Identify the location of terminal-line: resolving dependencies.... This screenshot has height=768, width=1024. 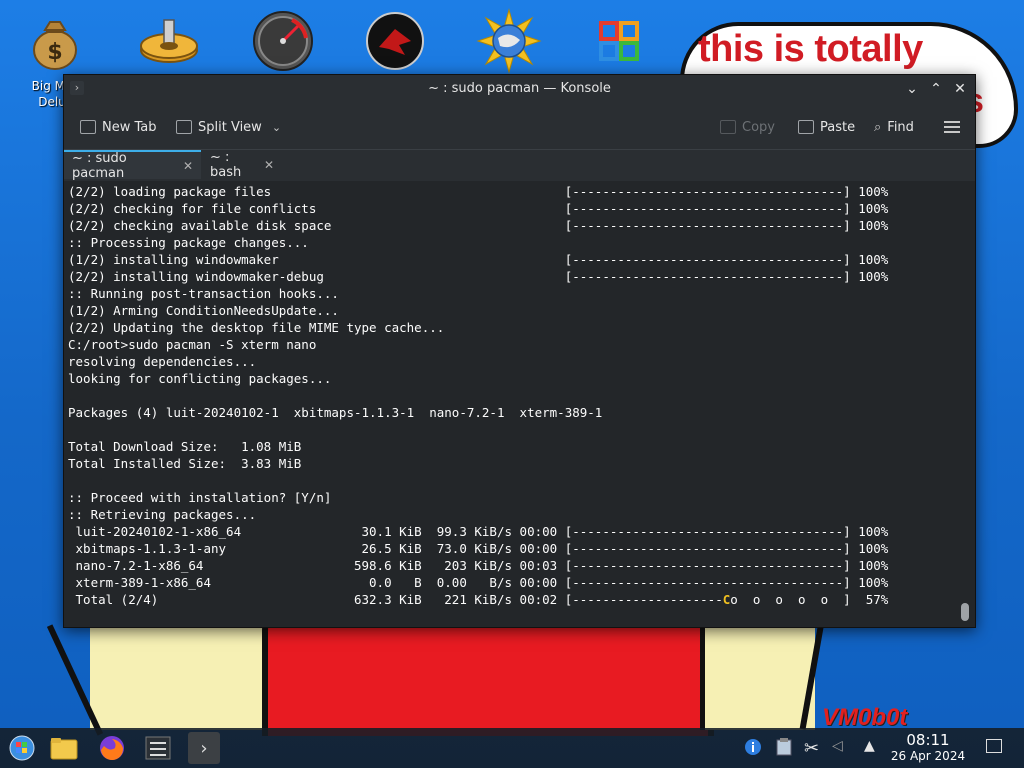
(162, 361).